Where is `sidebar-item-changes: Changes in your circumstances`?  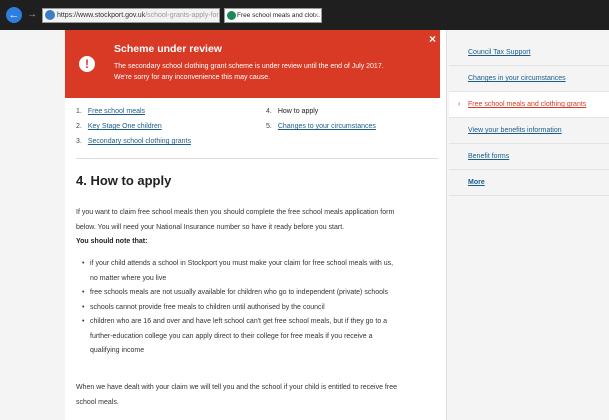 sidebar-item-changes: Changes in your circumstances is located at coordinates (529, 79).